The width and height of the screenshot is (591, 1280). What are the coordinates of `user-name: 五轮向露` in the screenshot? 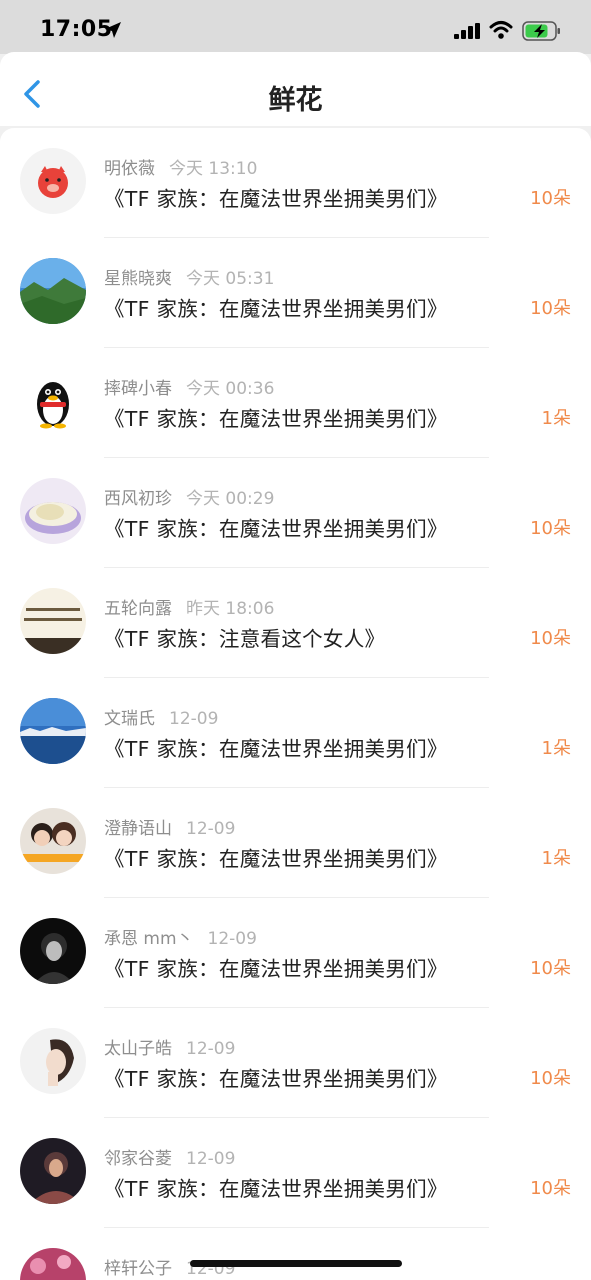 It's located at (138, 609).